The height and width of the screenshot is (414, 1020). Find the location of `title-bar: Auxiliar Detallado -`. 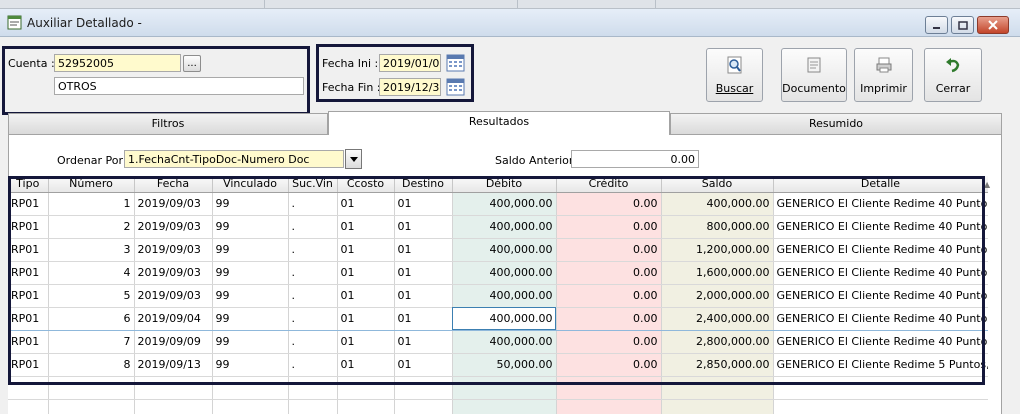

title-bar: Auxiliar Detallado - is located at coordinates (510, 23).